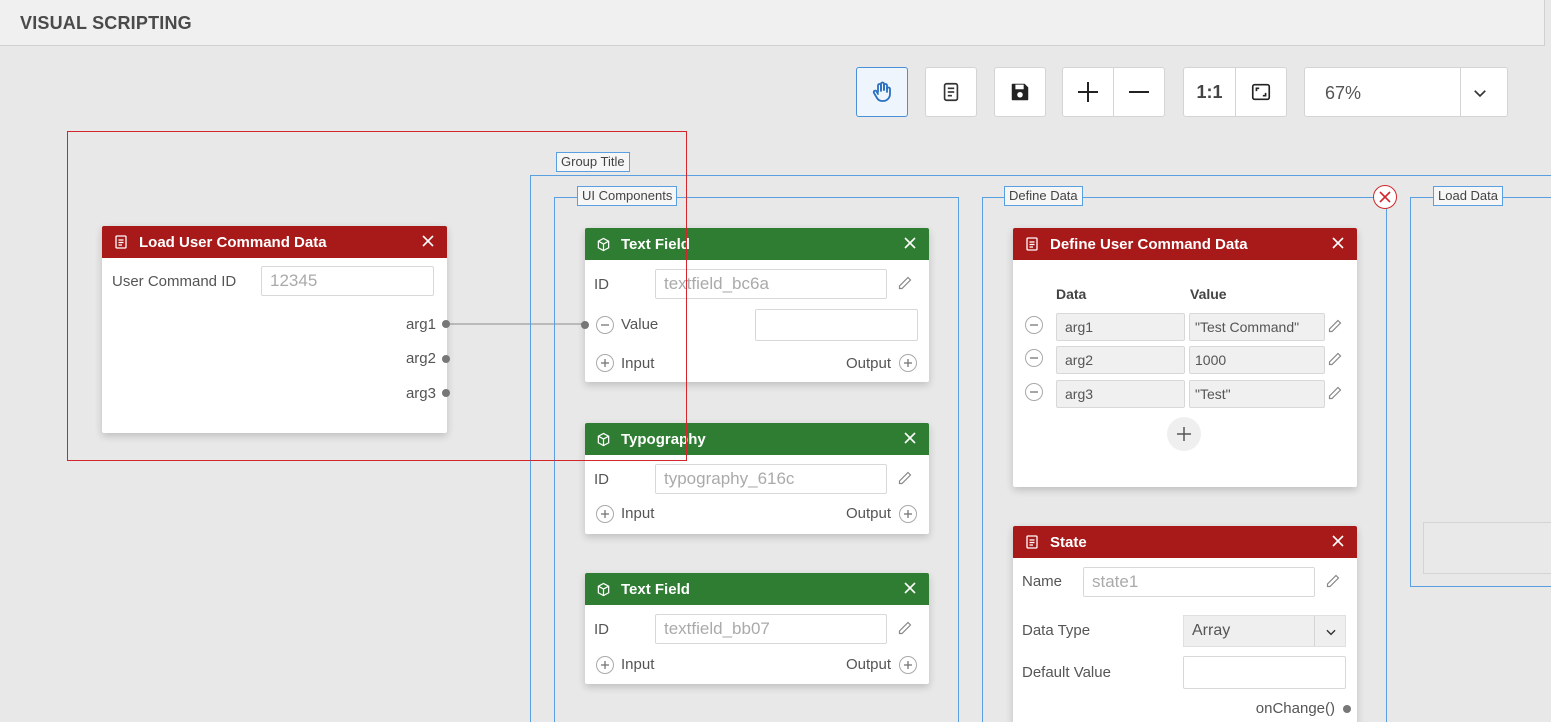 The image size is (1551, 722). Describe the element at coordinates (1385, 197) in the screenshot. I see `group-remove-button` at that location.